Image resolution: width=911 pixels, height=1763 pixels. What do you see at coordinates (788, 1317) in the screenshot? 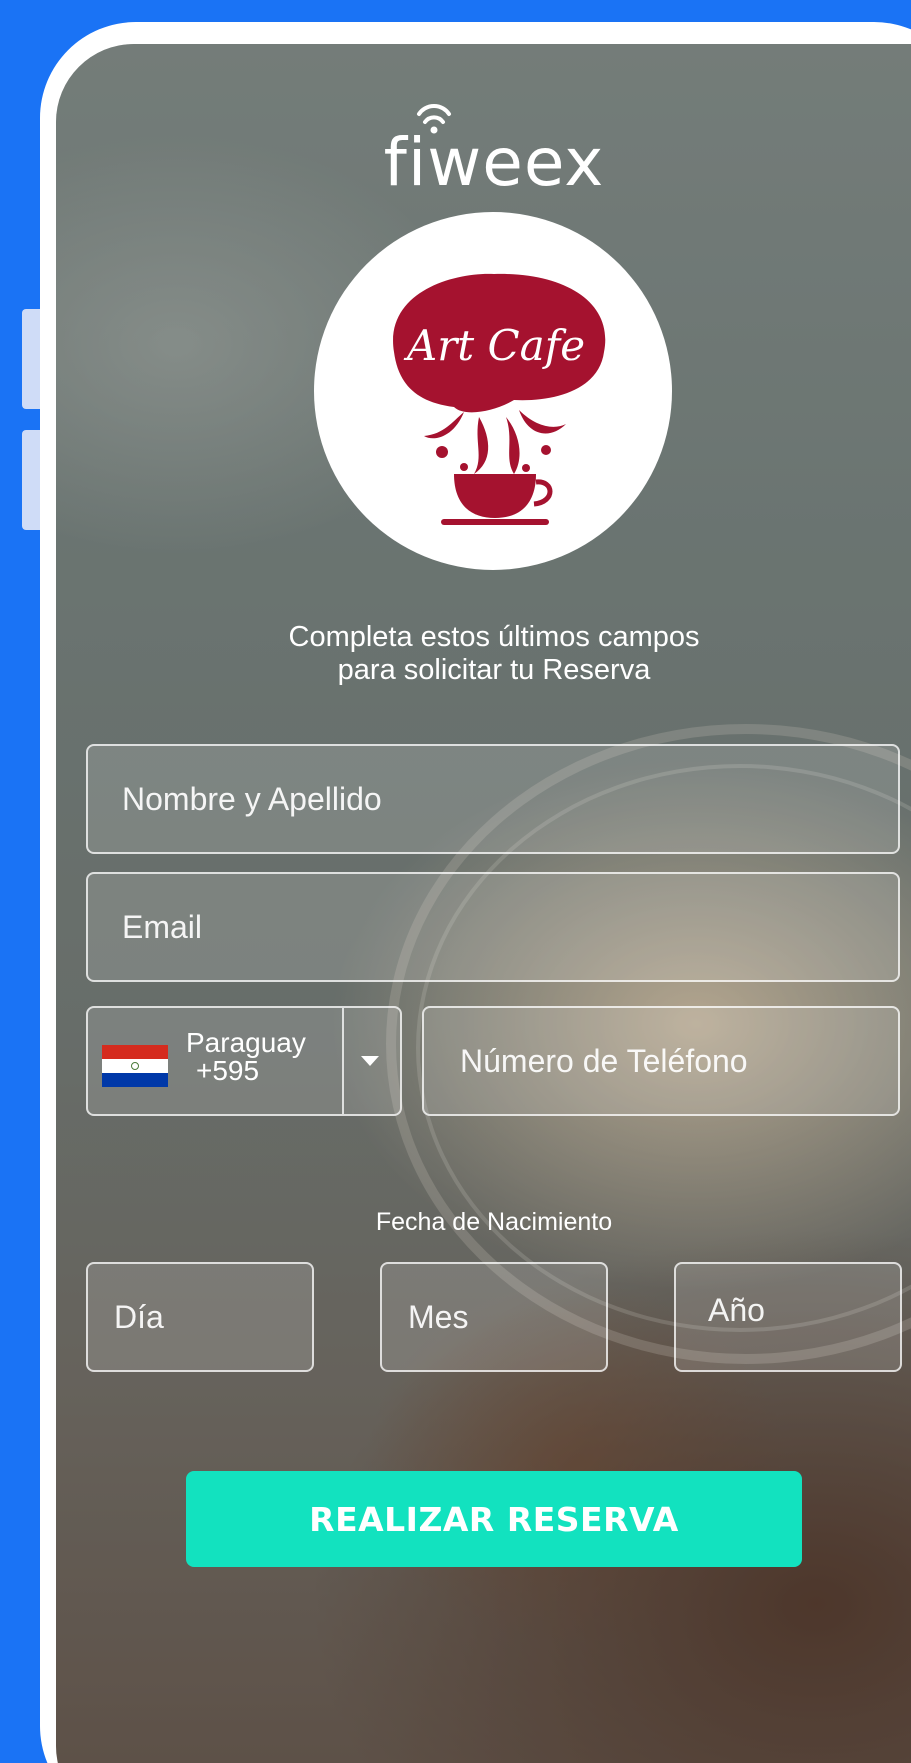
I see `birth-year-field: Año` at bounding box center [788, 1317].